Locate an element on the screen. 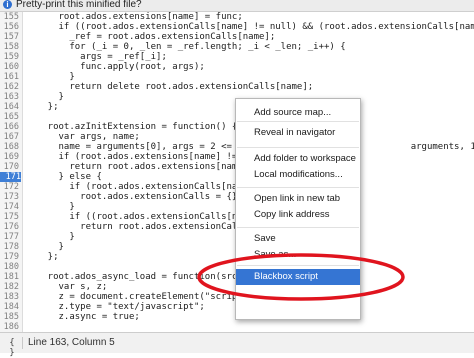  menu-item-label: Blackbox script is located at coordinates (286, 276).